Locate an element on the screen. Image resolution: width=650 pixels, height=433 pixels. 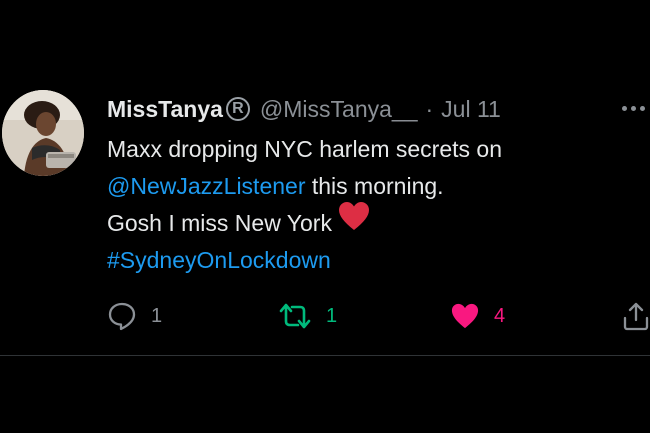
heart-icon is located at coordinates (465, 316).